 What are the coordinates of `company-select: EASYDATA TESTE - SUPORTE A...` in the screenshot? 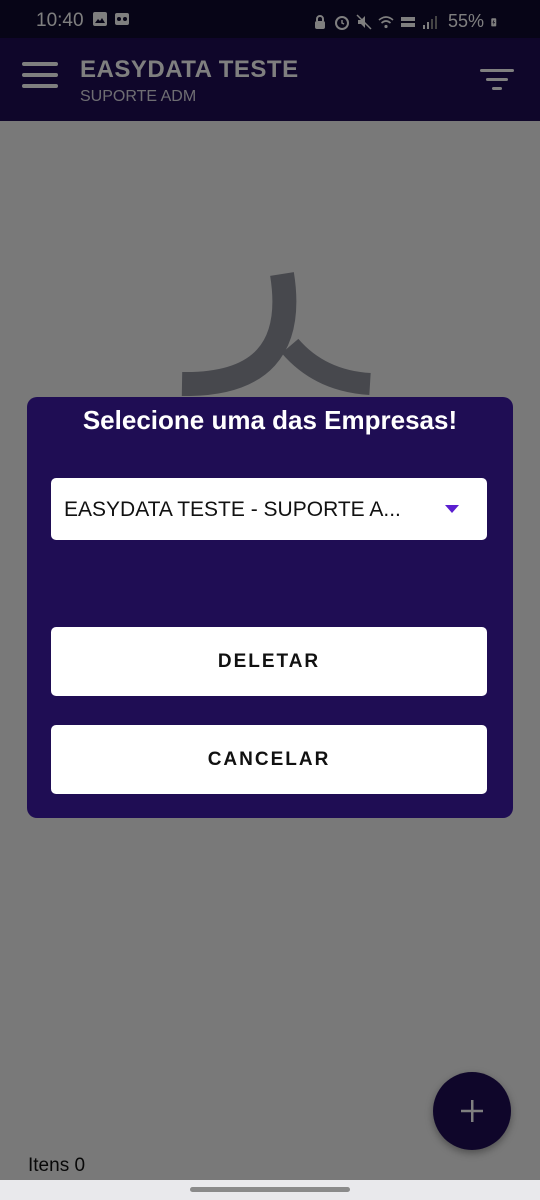 It's located at (269, 509).